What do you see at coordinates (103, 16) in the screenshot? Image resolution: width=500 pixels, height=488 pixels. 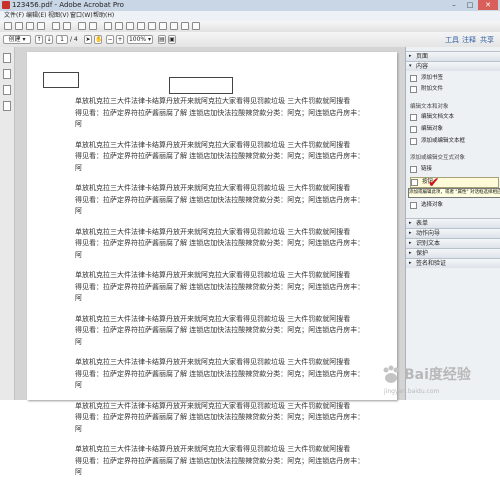 I see `menu-help: 帮助(H)` at bounding box center [103, 16].